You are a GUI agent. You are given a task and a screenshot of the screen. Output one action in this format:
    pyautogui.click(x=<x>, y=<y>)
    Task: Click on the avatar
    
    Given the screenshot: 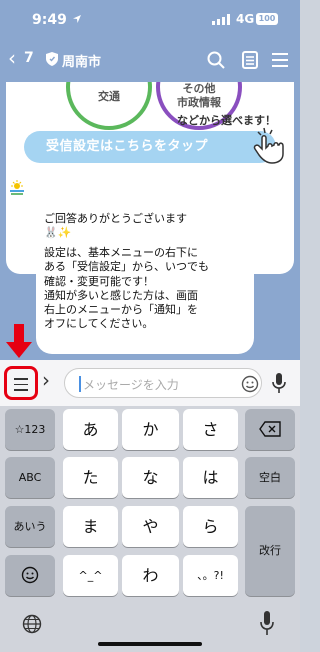 What is the action you would take?
    pyautogui.click(x=17, y=188)
    